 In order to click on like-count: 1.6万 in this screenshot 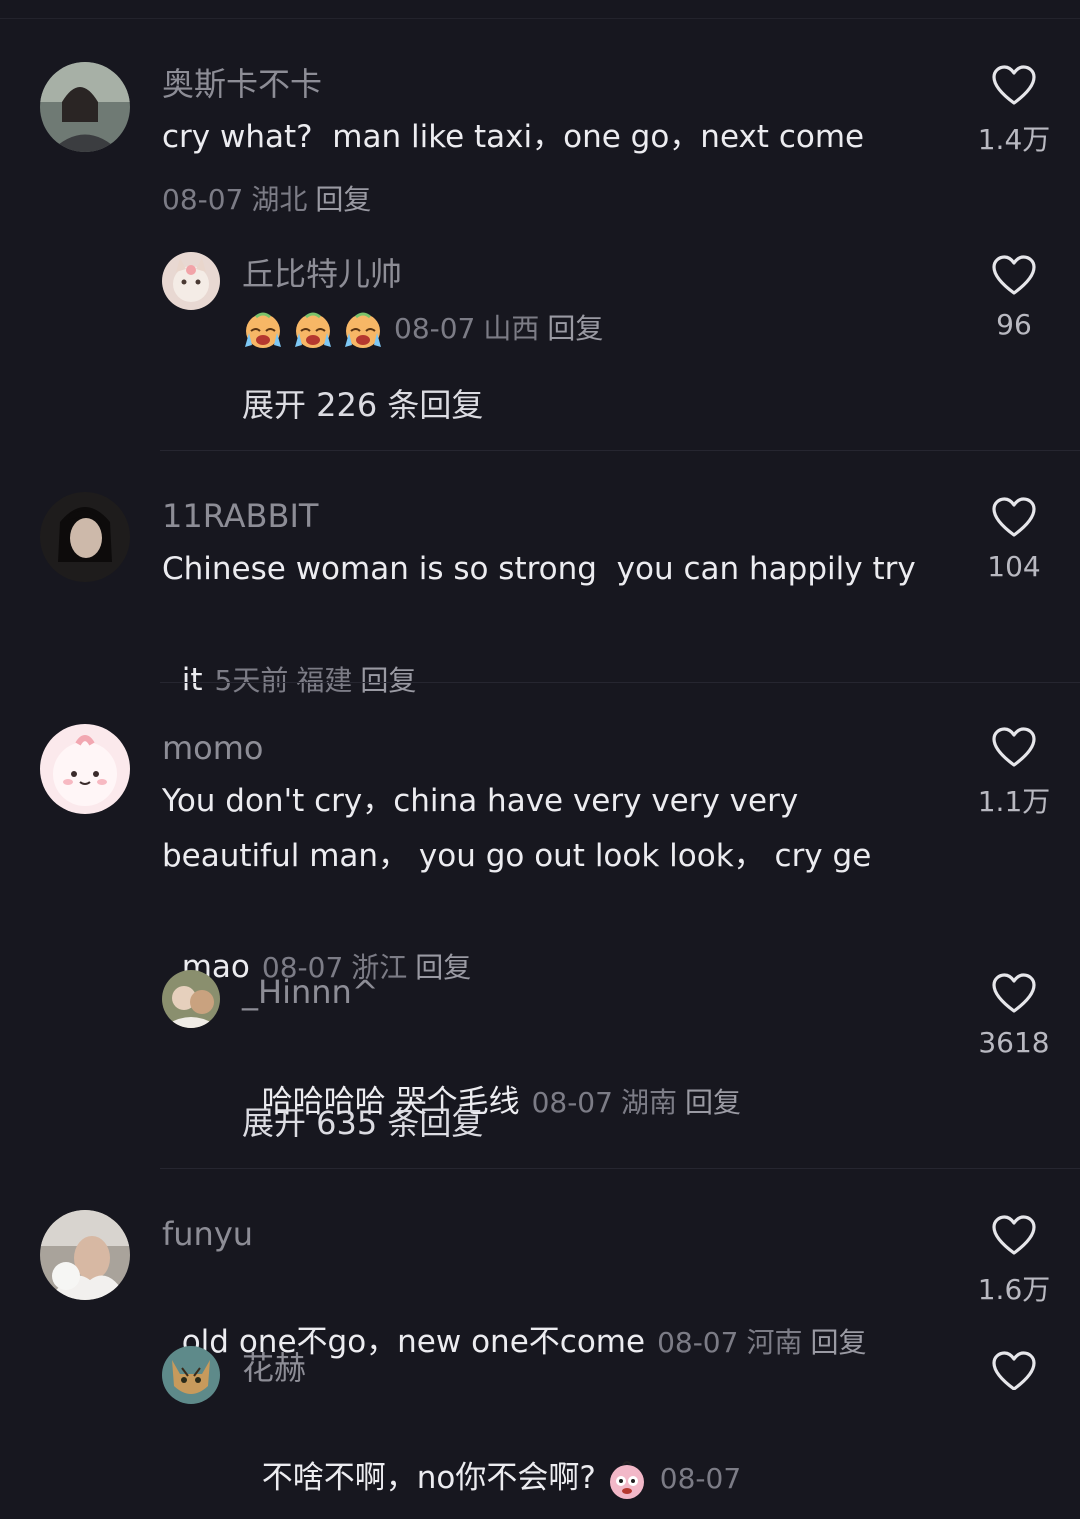, I will do `click(1014, 1289)`.